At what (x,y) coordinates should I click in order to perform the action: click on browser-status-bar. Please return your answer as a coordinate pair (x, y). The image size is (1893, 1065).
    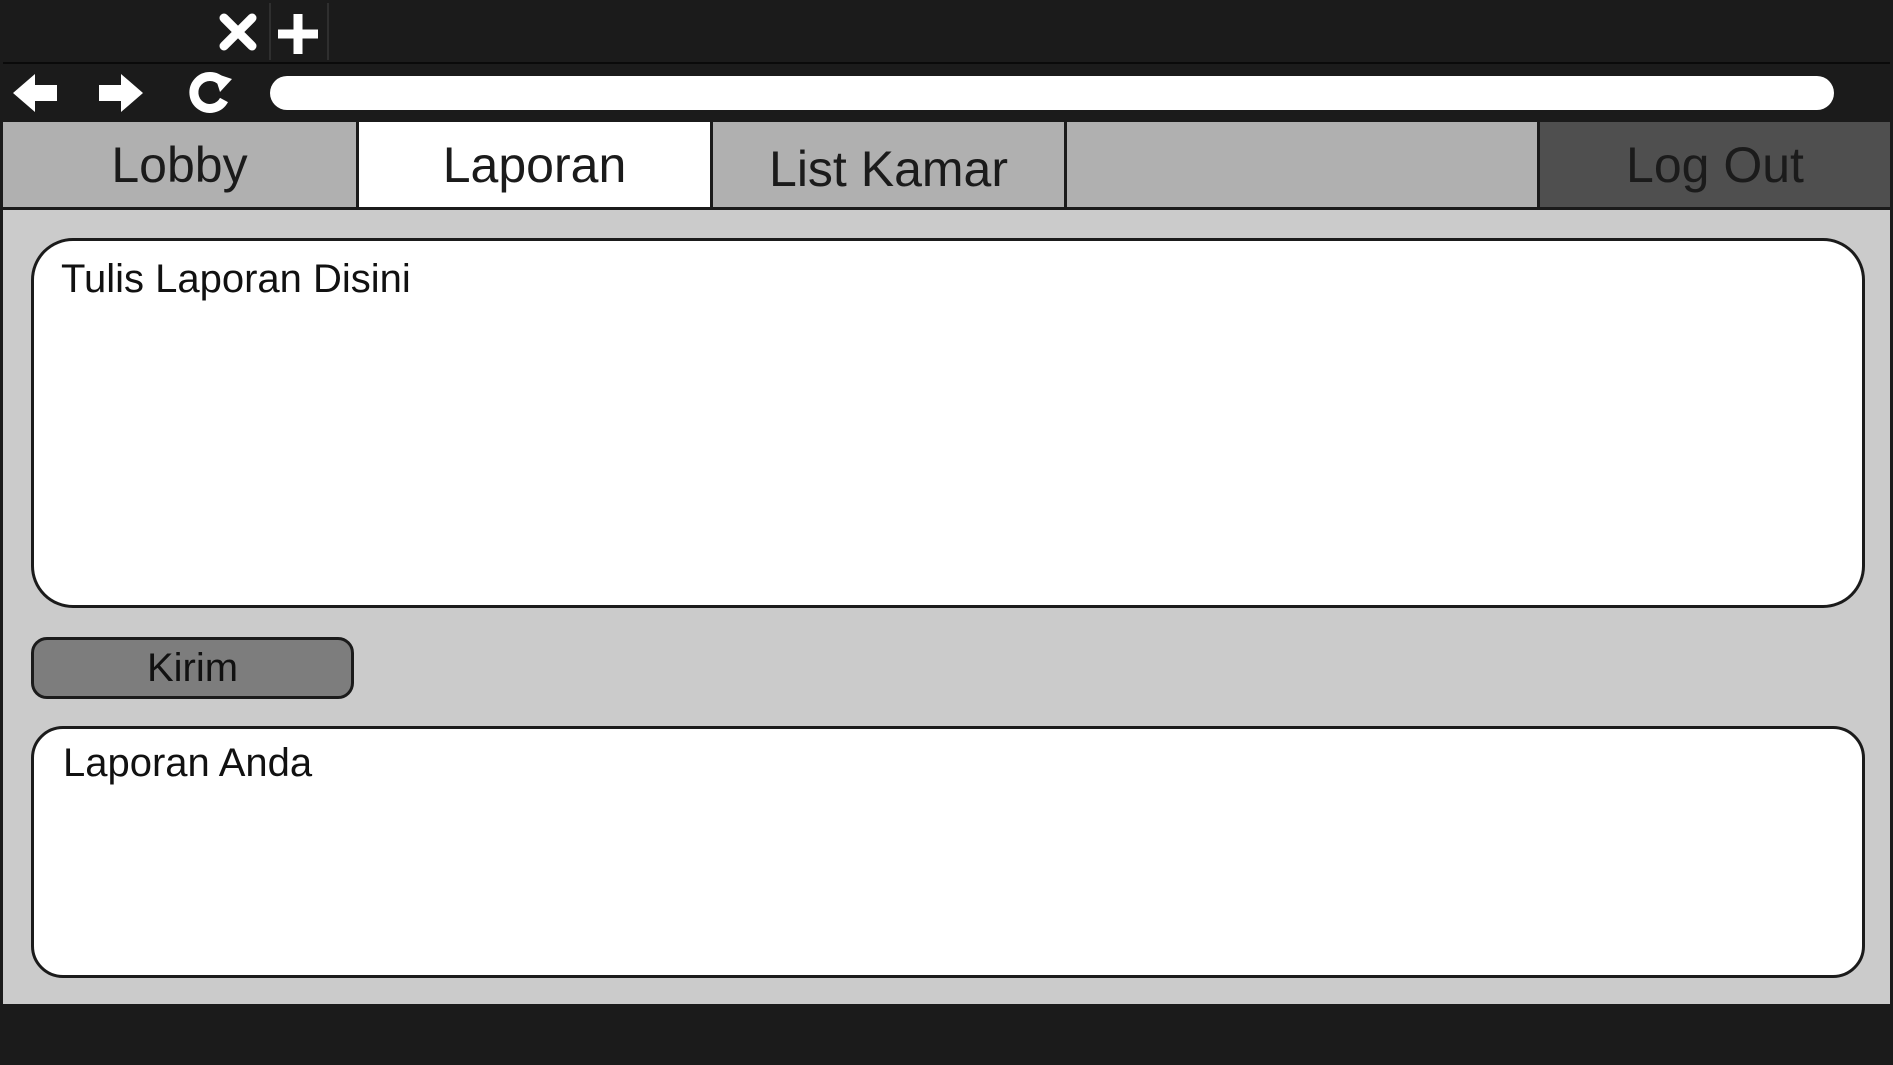
    Looking at the image, I should click on (946, 1033).